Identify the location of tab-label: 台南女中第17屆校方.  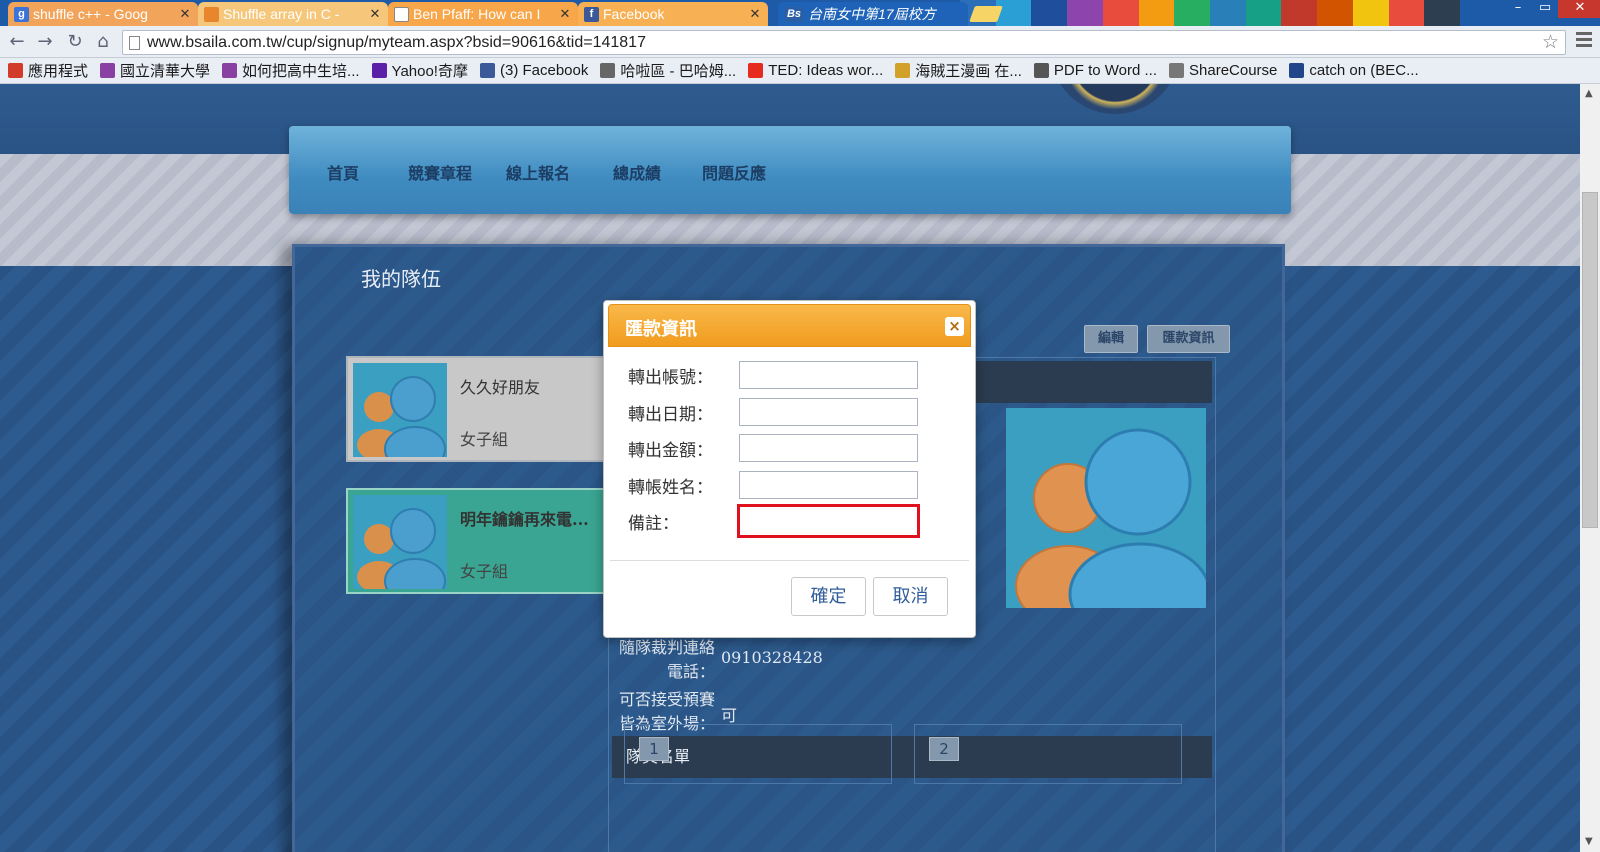
(872, 14).